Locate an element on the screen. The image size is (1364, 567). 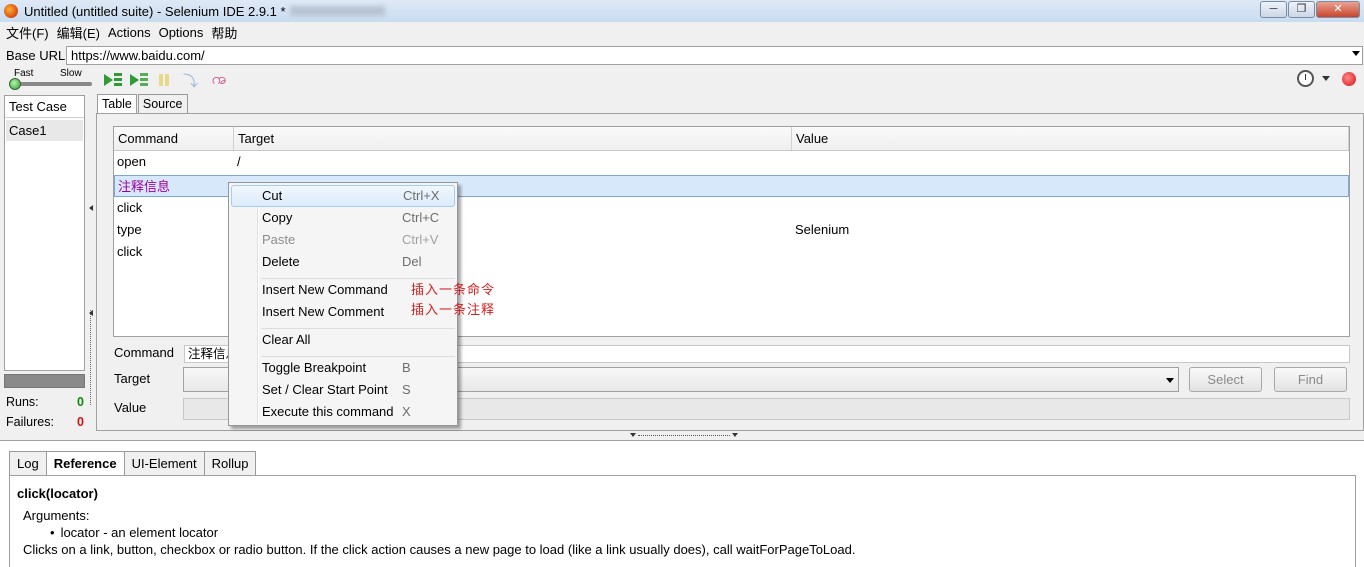
vertical-splitter is located at coordinates (91, 262).